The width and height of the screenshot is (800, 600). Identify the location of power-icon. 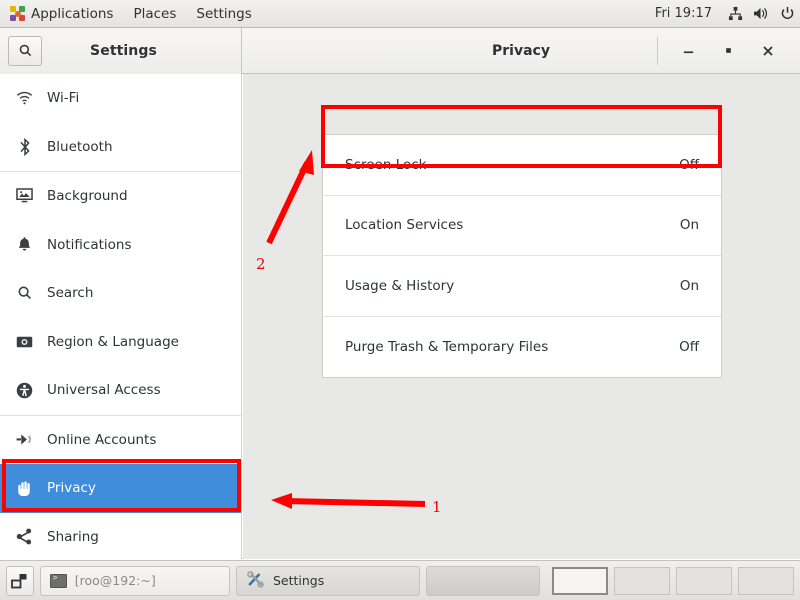
(787, 14).